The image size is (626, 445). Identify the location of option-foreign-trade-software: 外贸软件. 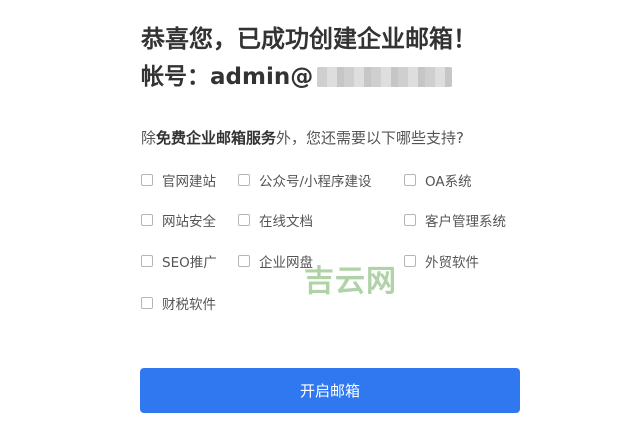
(441, 261).